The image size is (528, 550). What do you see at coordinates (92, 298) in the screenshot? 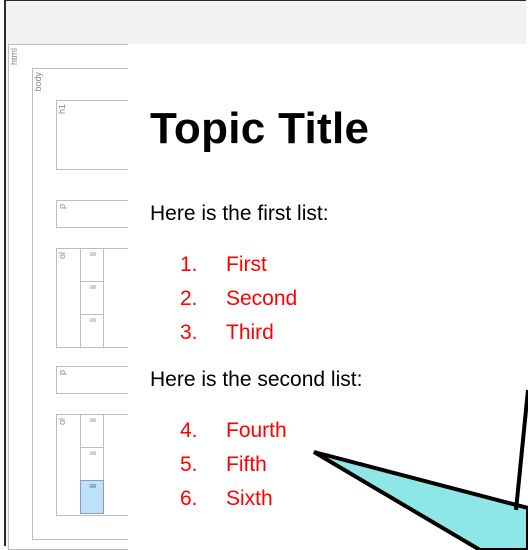
I see `tag-cell-li-2: li` at bounding box center [92, 298].